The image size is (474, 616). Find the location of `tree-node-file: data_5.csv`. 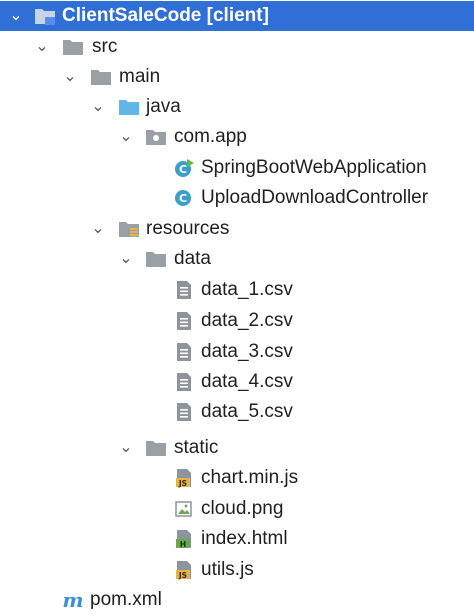

tree-node-file: data_5.csv is located at coordinates (237, 412).